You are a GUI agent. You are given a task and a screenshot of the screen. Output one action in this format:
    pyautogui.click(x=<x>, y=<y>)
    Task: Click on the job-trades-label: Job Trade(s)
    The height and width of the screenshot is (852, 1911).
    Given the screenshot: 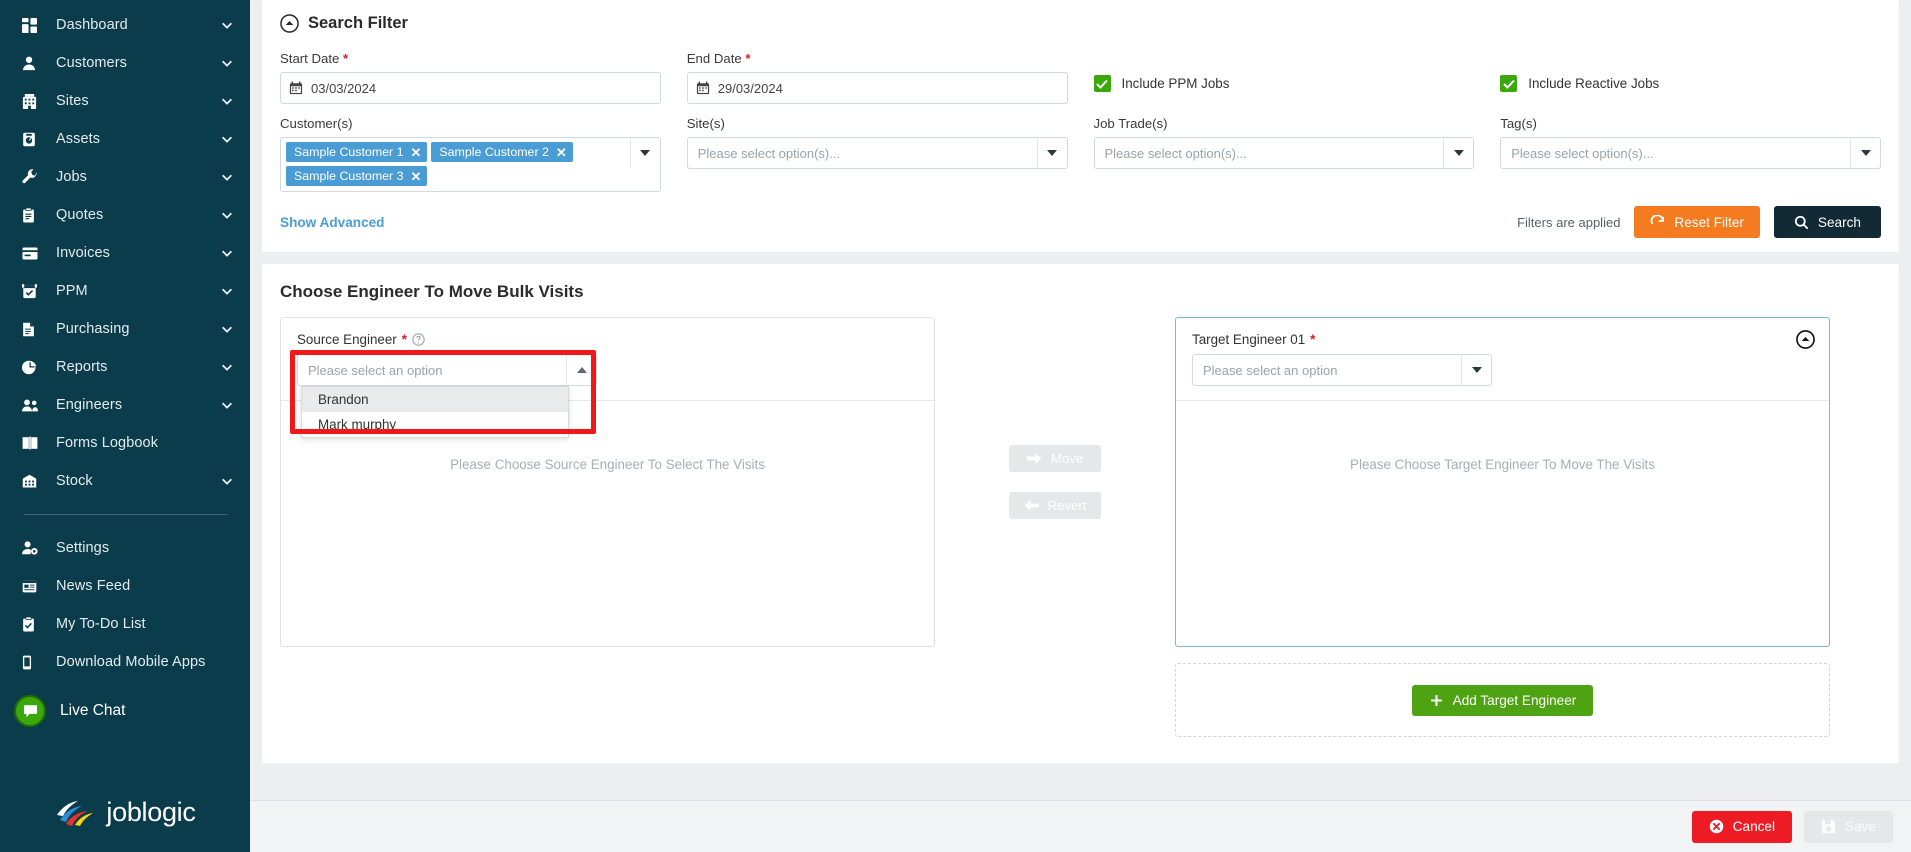 What is the action you would take?
    pyautogui.click(x=1130, y=123)
    